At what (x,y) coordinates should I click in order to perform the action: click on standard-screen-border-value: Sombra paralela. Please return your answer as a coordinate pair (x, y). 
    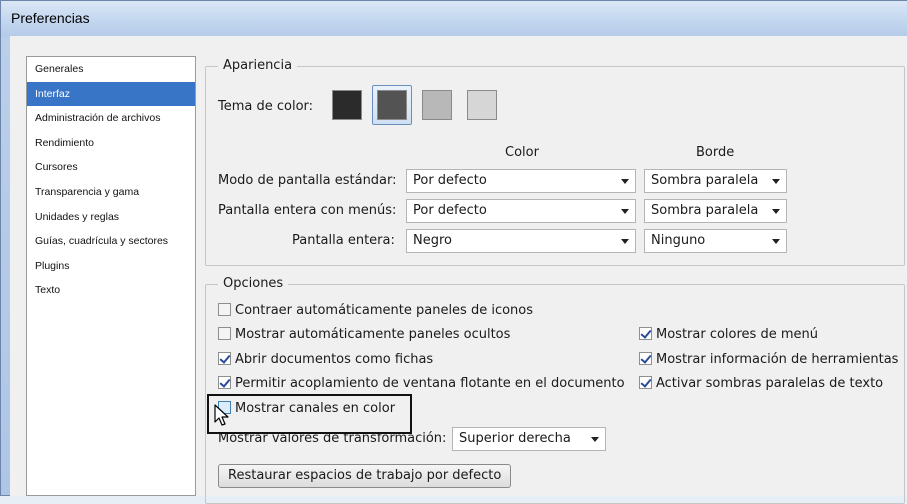
    Looking at the image, I should click on (705, 180).